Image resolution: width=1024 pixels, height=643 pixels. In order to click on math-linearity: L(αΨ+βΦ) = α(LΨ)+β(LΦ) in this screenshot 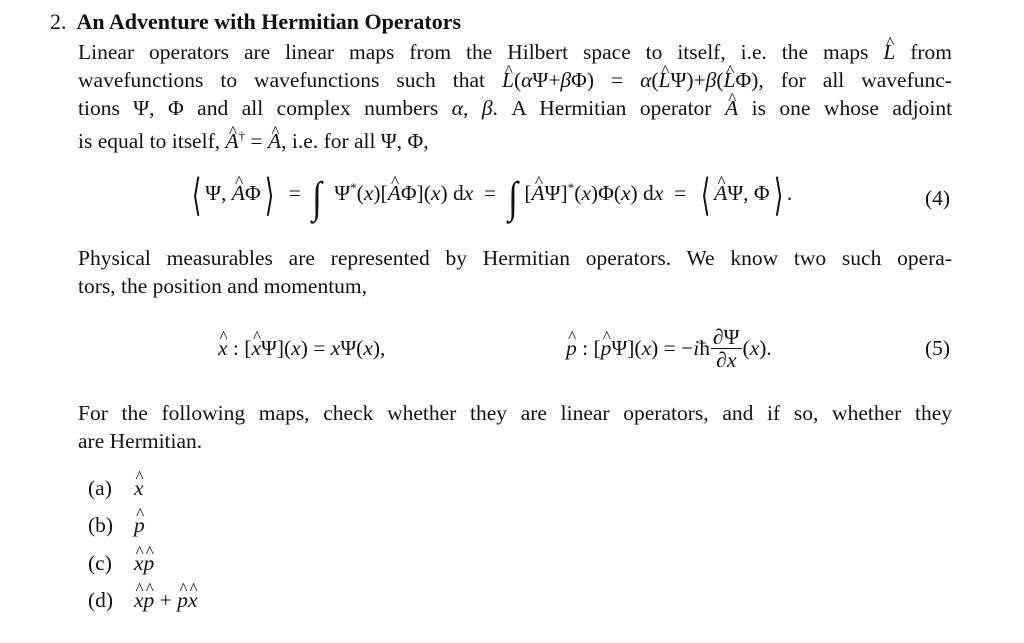, I will do `click(630, 80)`.